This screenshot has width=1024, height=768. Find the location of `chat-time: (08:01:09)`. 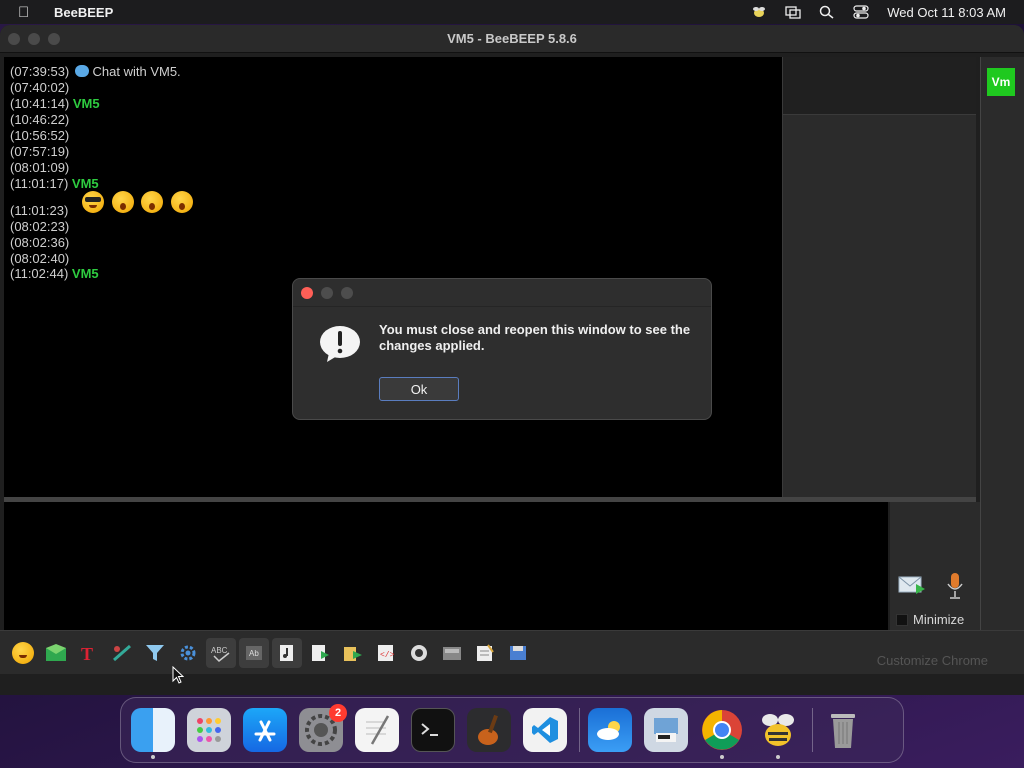

chat-time: (08:01:09) is located at coordinates (40, 167).